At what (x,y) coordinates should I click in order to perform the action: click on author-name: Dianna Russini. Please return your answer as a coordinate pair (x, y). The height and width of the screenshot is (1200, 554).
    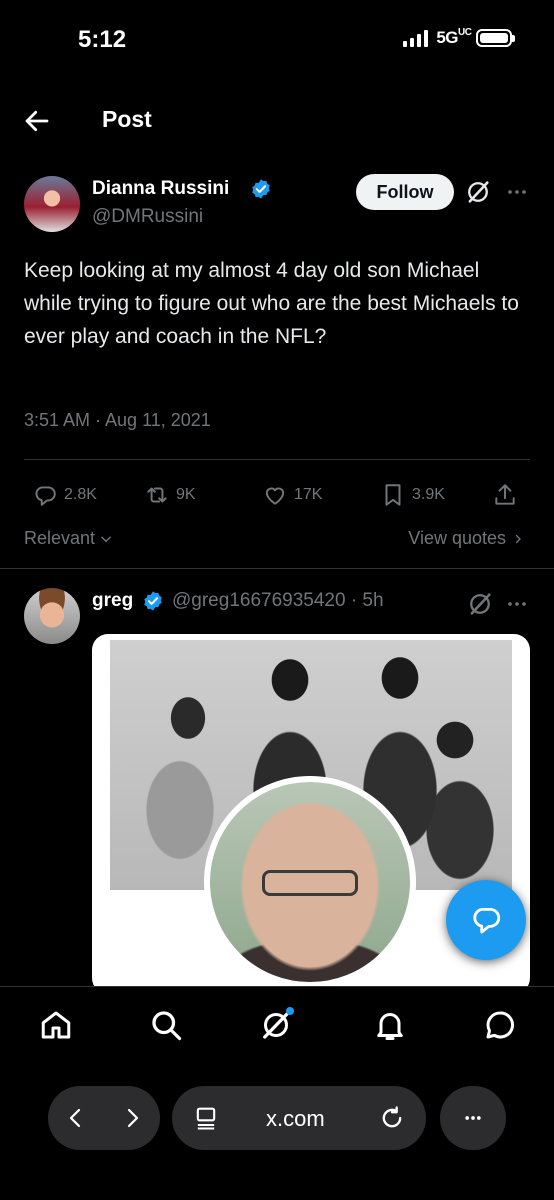
    Looking at the image, I should click on (160, 189).